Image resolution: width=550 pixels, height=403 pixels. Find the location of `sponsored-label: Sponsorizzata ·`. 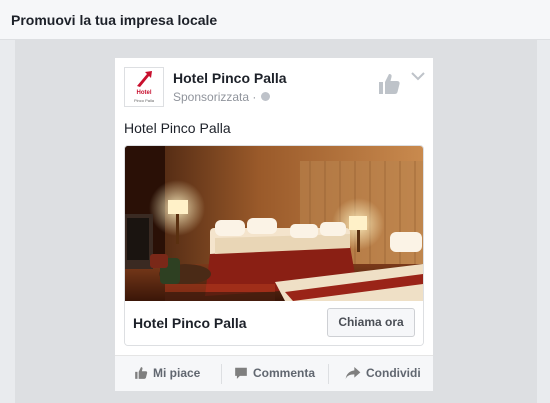

sponsored-label: Sponsorizzata · is located at coordinates (215, 97).